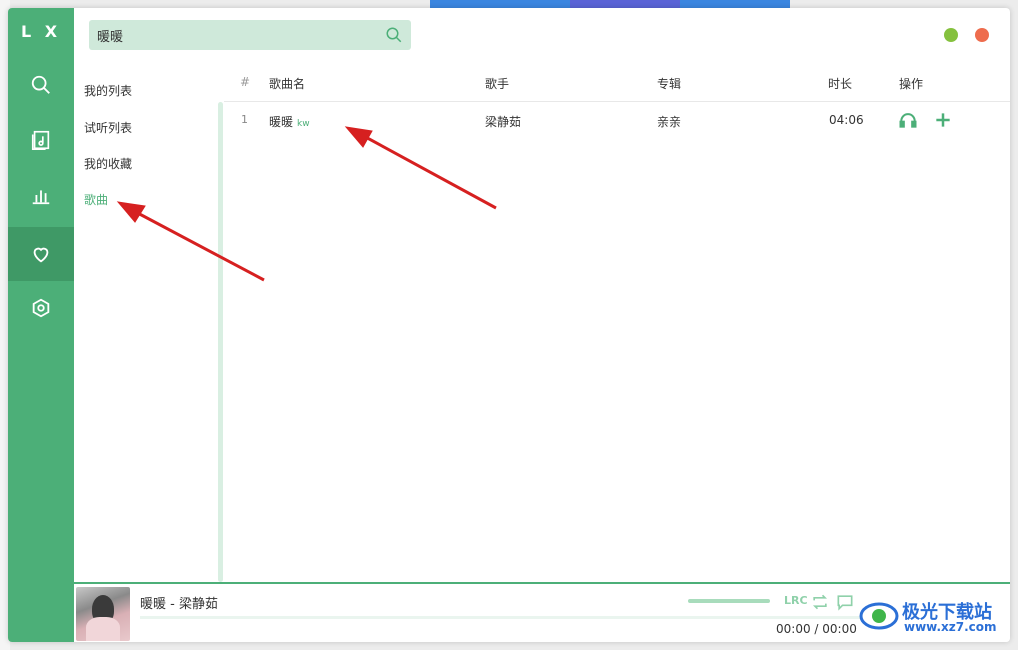  What do you see at coordinates (617, 84) in the screenshot?
I see `table-header: # 歌曲名 歌手 专辑 时长 操作` at bounding box center [617, 84].